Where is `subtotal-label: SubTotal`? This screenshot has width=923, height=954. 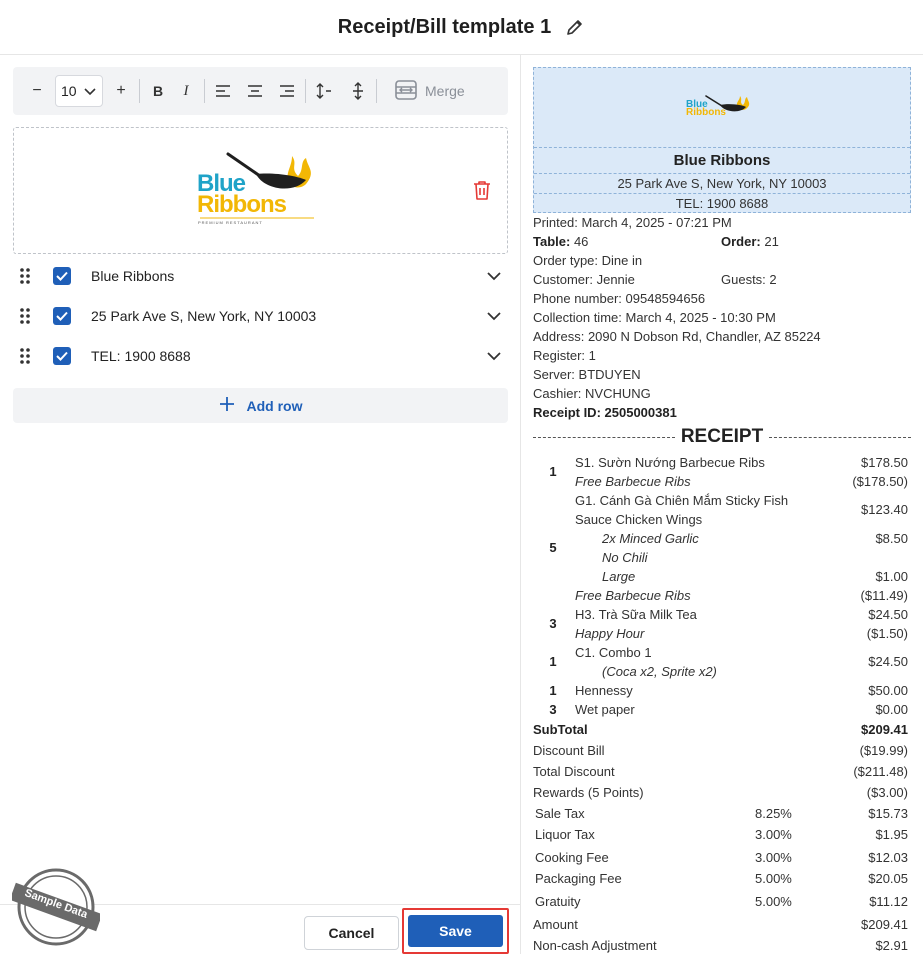 subtotal-label: SubTotal is located at coordinates (560, 729).